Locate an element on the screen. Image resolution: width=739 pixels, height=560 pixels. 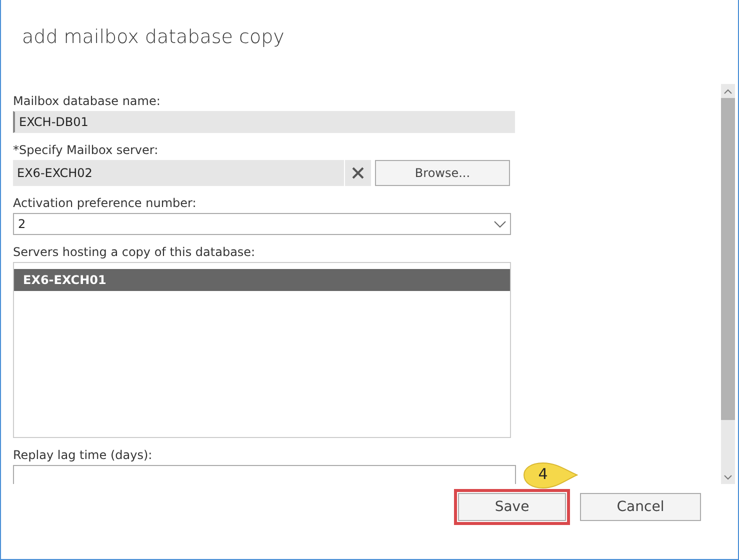
list-item: EX6-EXCH01 is located at coordinates (262, 280).